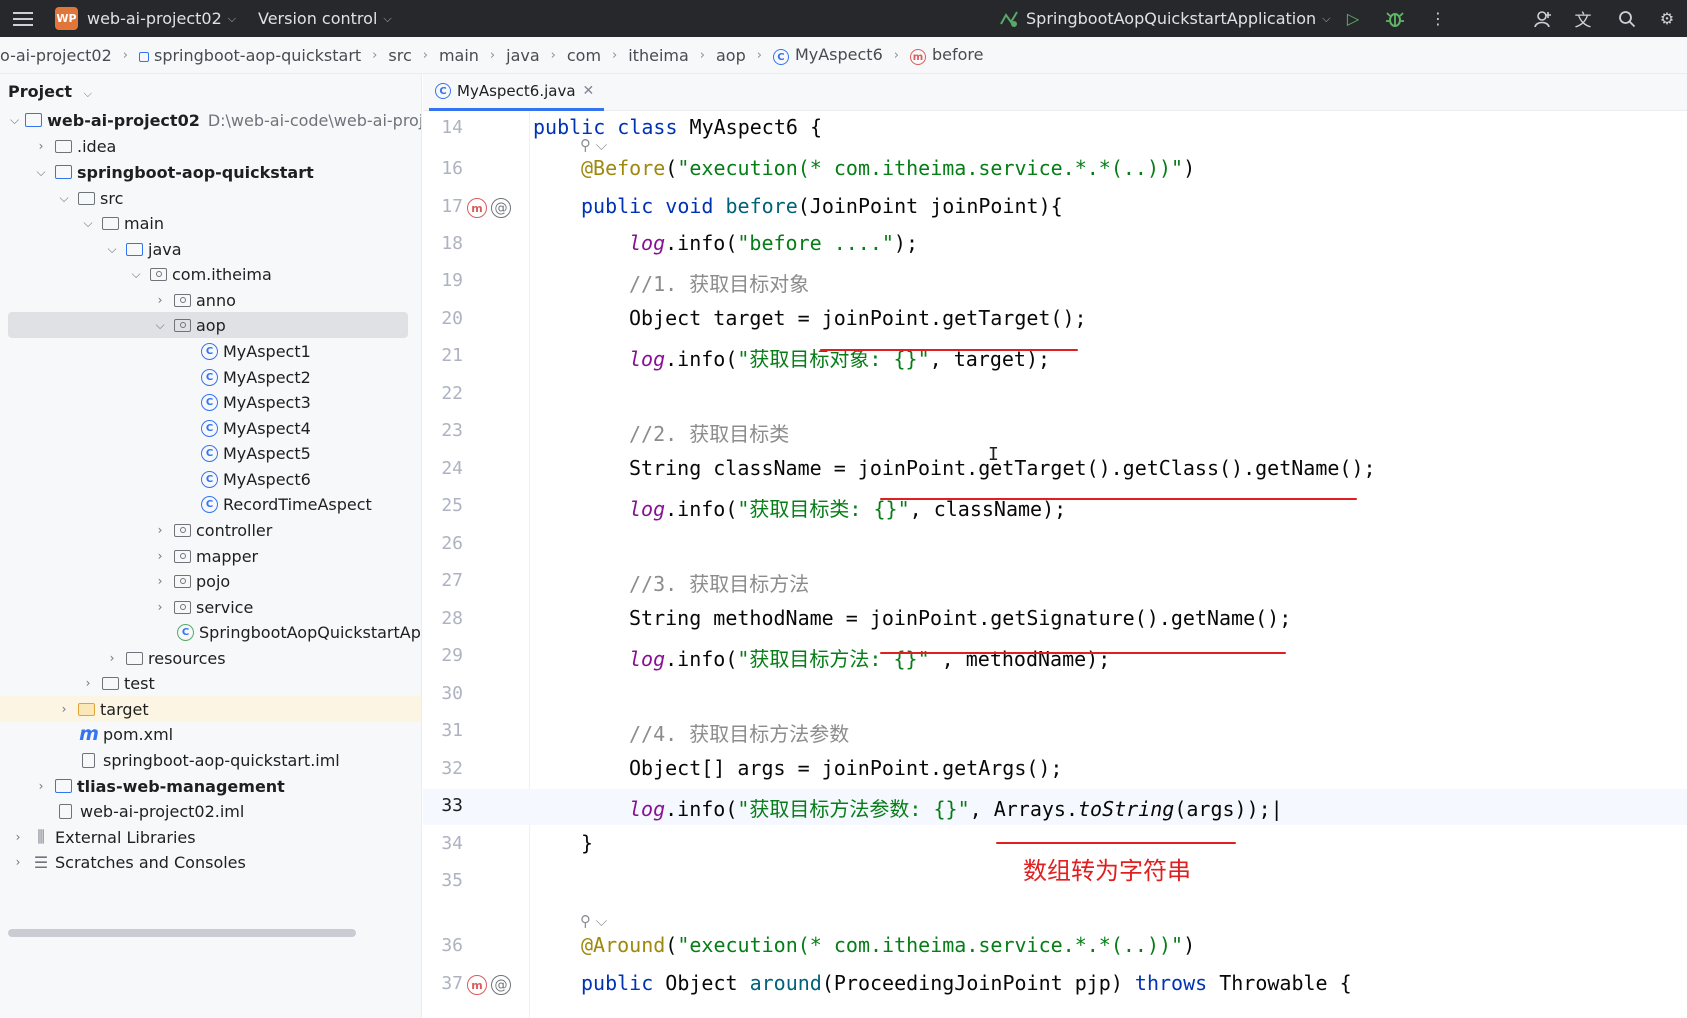 The width and height of the screenshot is (1687, 1018). What do you see at coordinates (1667, 18) in the screenshot?
I see `settings-gear-icon: ⚙` at bounding box center [1667, 18].